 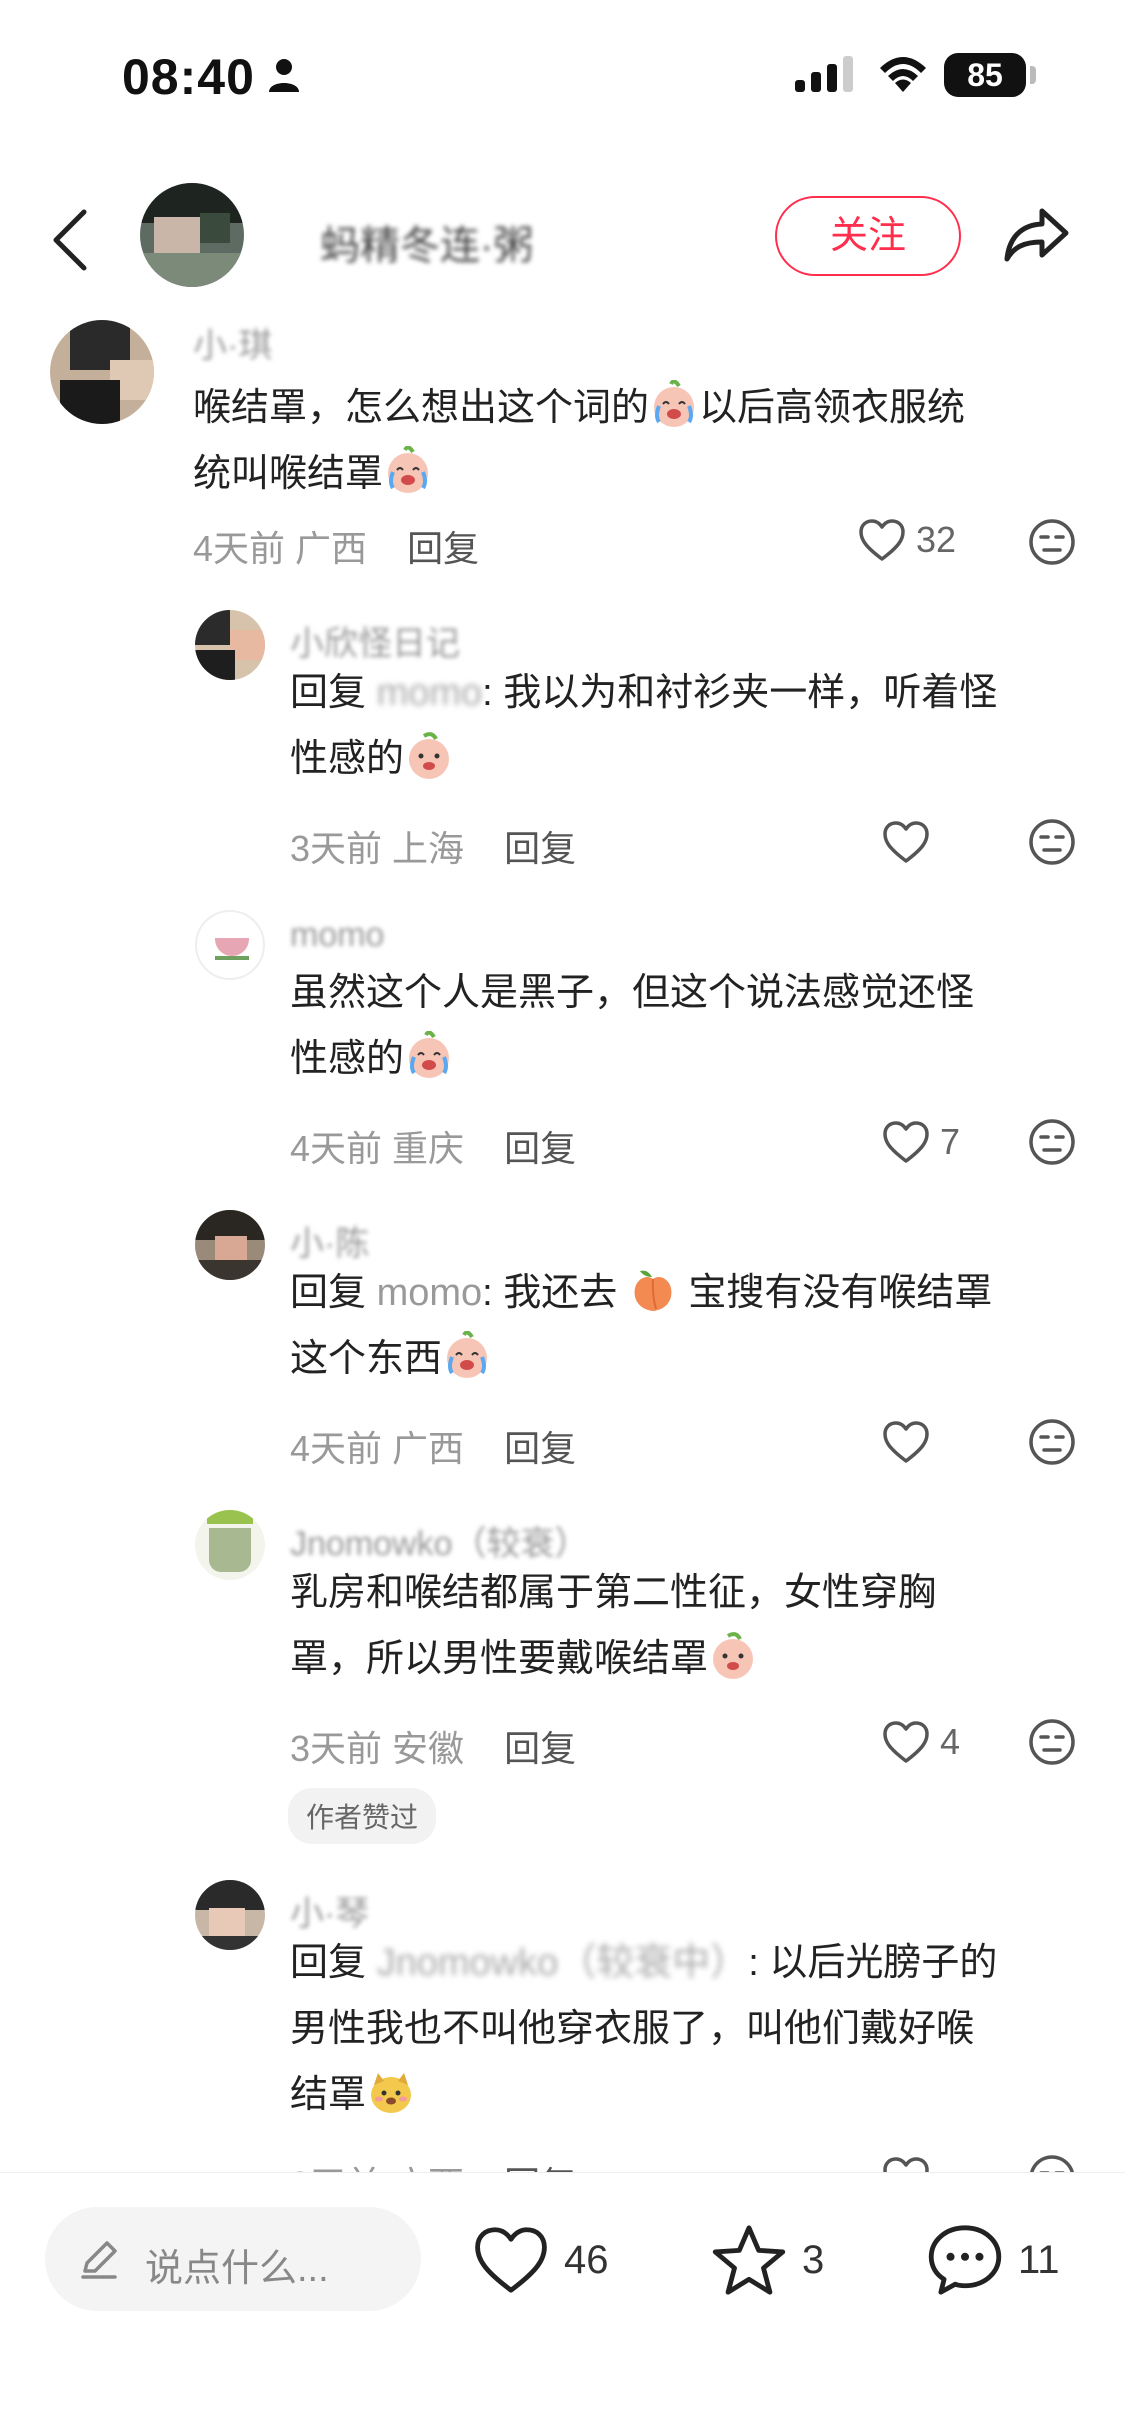 What do you see at coordinates (99, 2260) in the screenshot?
I see `pen-icon` at bounding box center [99, 2260].